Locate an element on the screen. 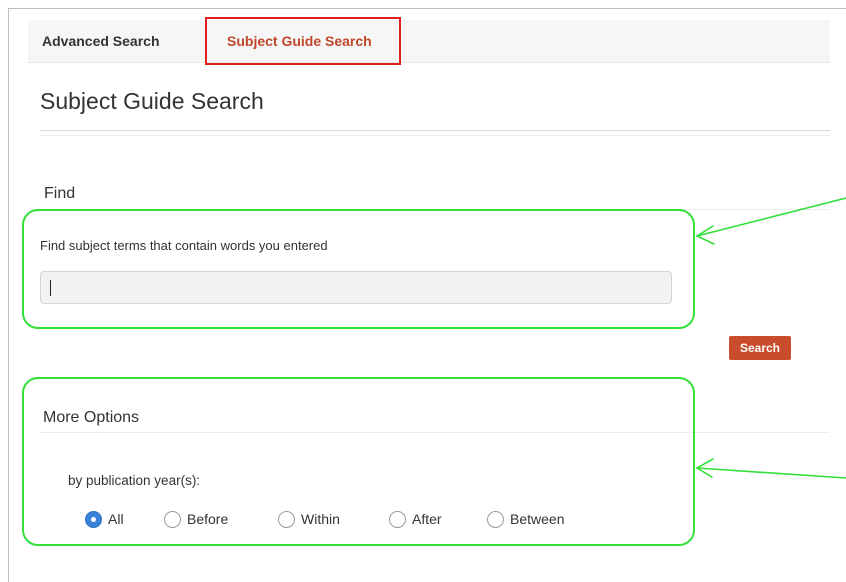 This screenshot has height=582, width=846. radio-label-after: After is located at coordinates (427, 519).